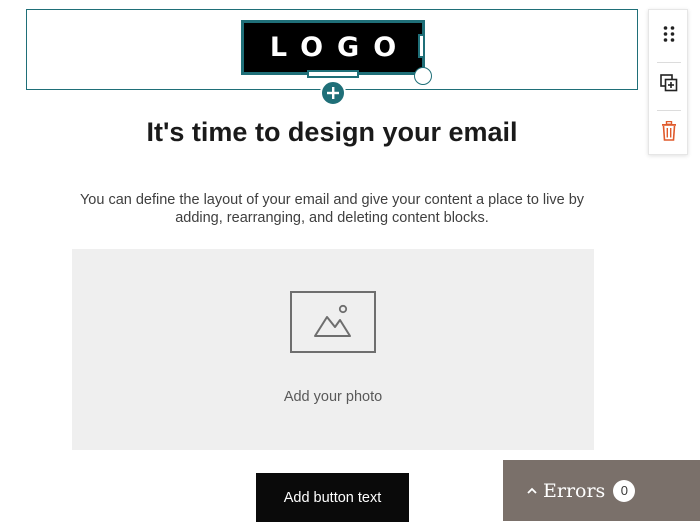 The height and width of the screenshot is (530, 700). I want to click on resize-handle-right, so click(421, 46).